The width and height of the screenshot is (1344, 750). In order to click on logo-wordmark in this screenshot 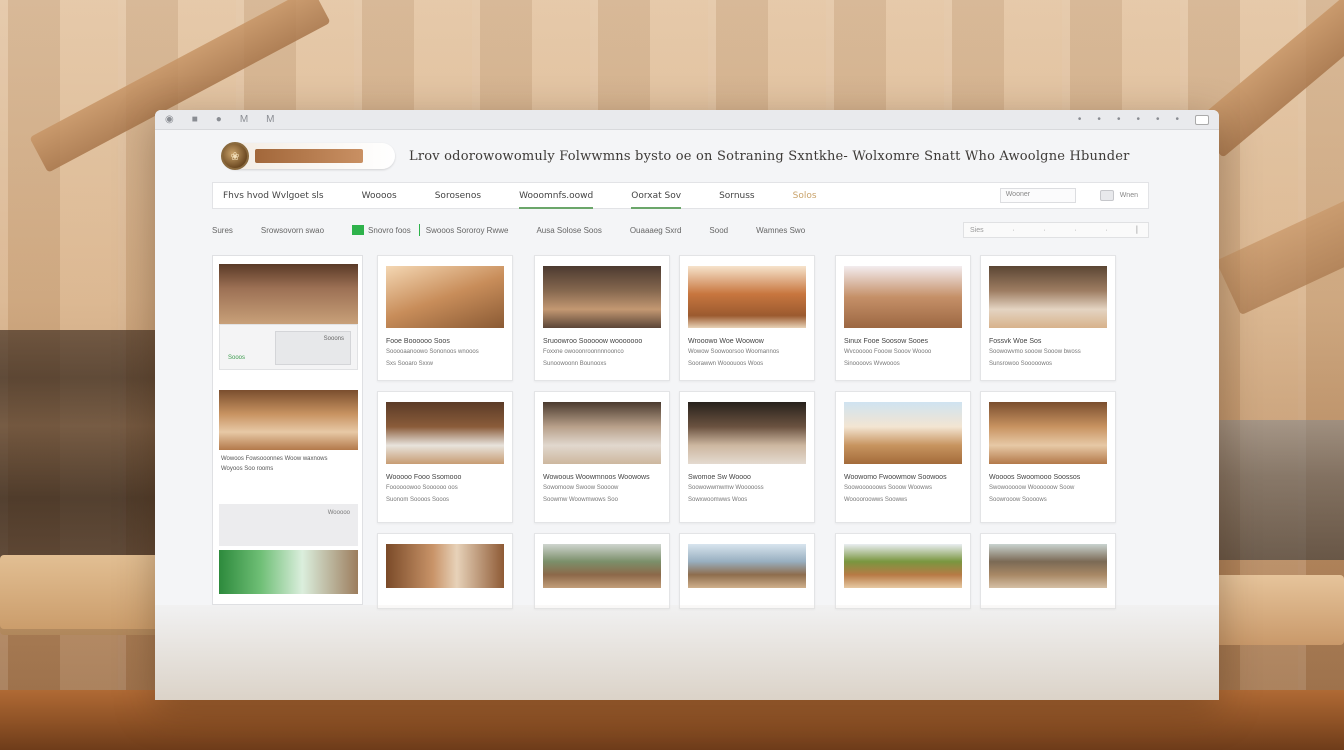, I will do `click(309, 156)`.